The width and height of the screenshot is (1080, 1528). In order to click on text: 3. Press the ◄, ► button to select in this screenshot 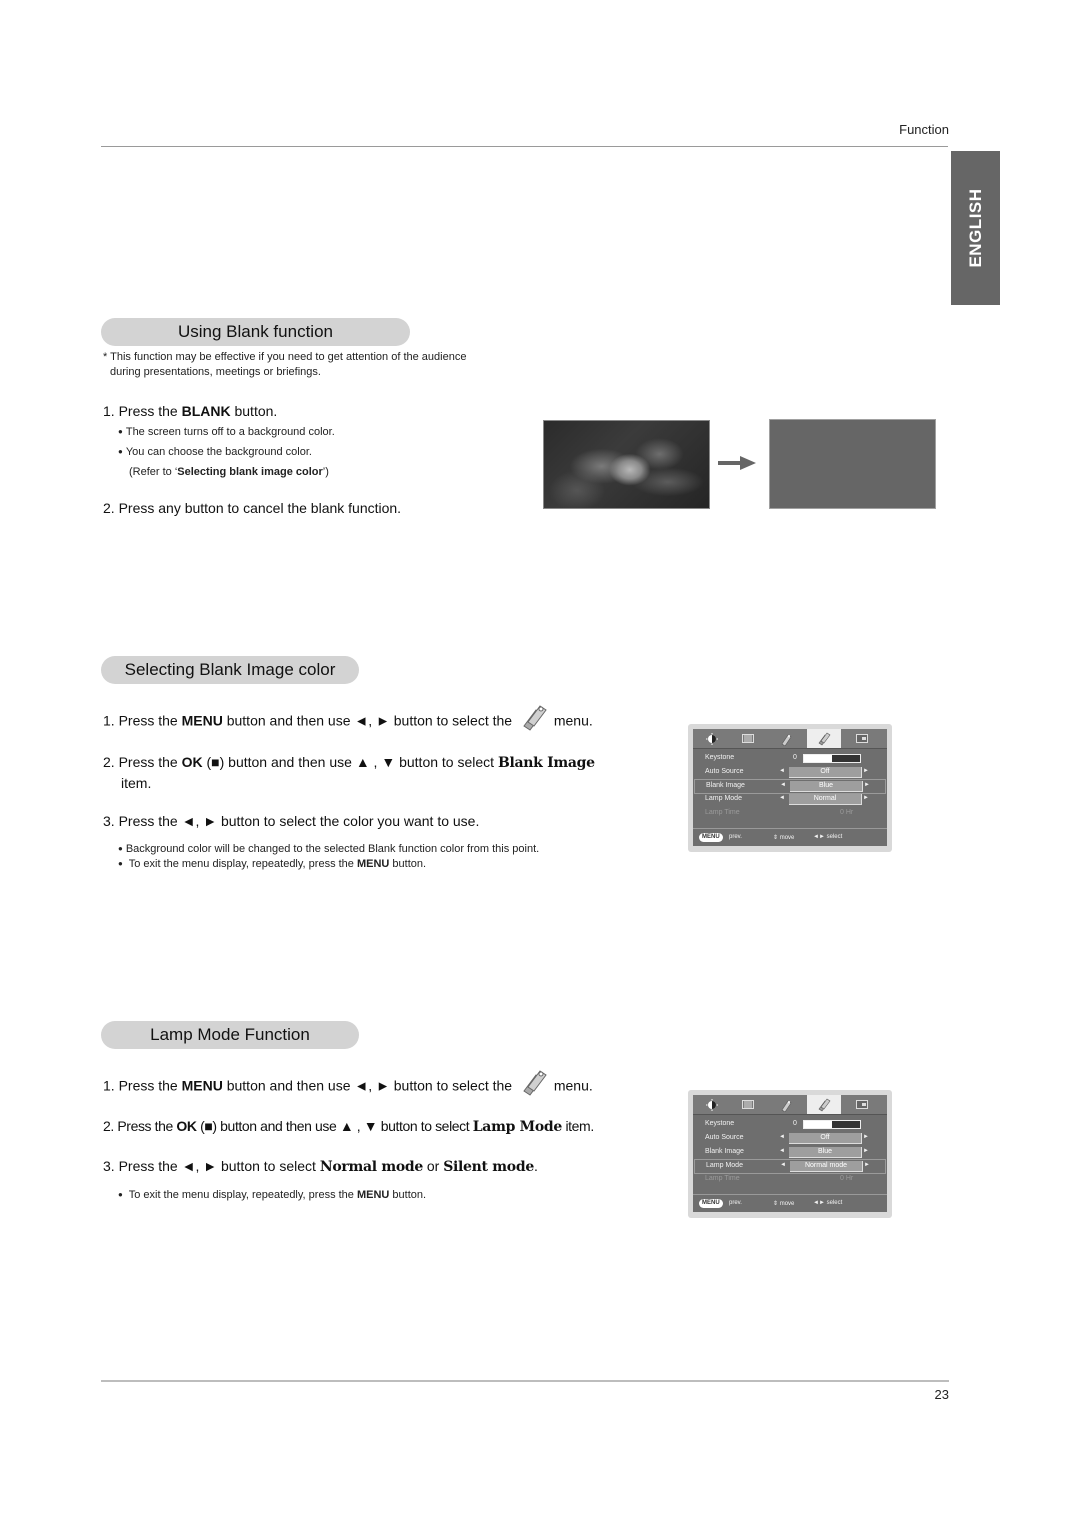, I will do `click(211, 1166)`.